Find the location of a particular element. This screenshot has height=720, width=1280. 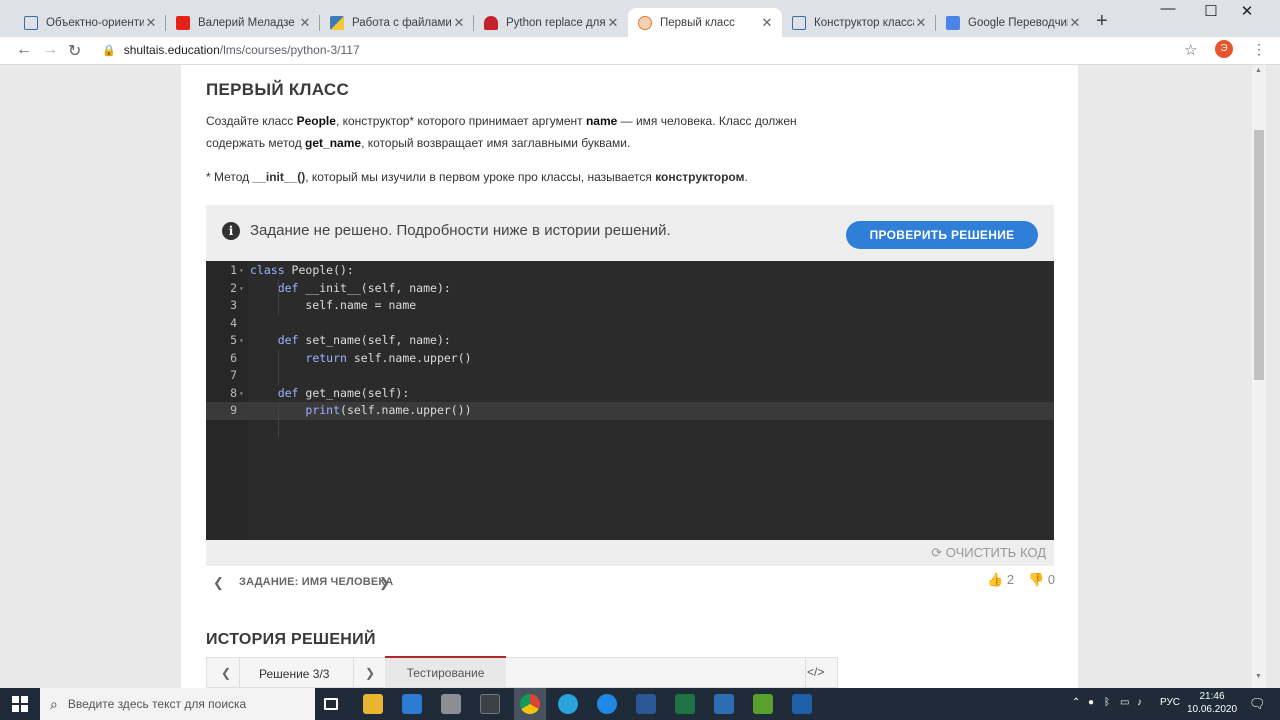

mail-icon is located at coordinates (412, 704).